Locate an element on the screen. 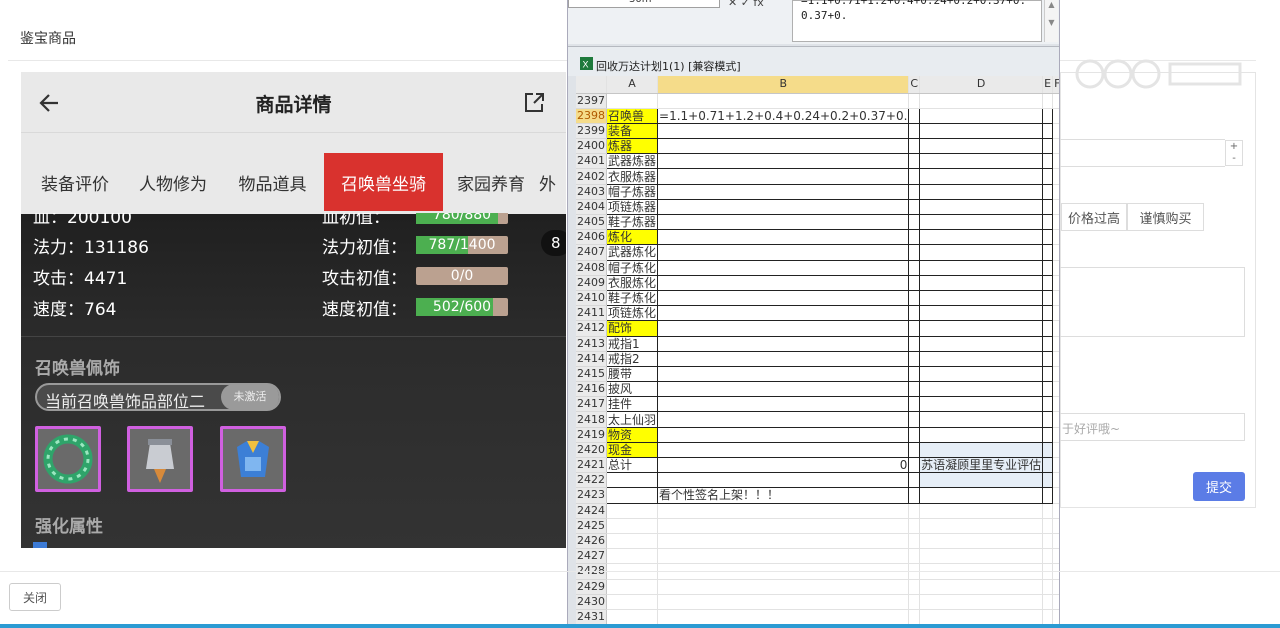 The width and height of the screenshot is (1280, 628). formula-cancel-confirm-icon: ✕ ✓ fx is located at coordinates (746, 4).